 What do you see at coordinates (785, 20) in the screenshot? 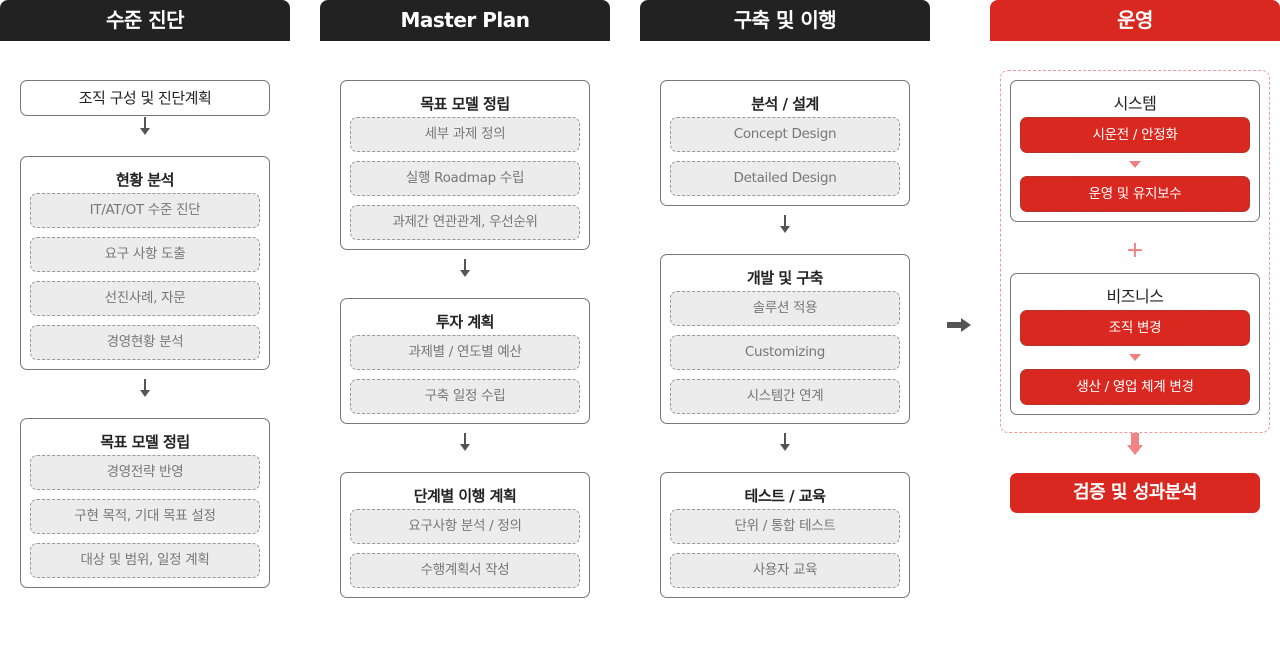
I see `column-header: 구축 및 이행` at bounding box center [785, 20].